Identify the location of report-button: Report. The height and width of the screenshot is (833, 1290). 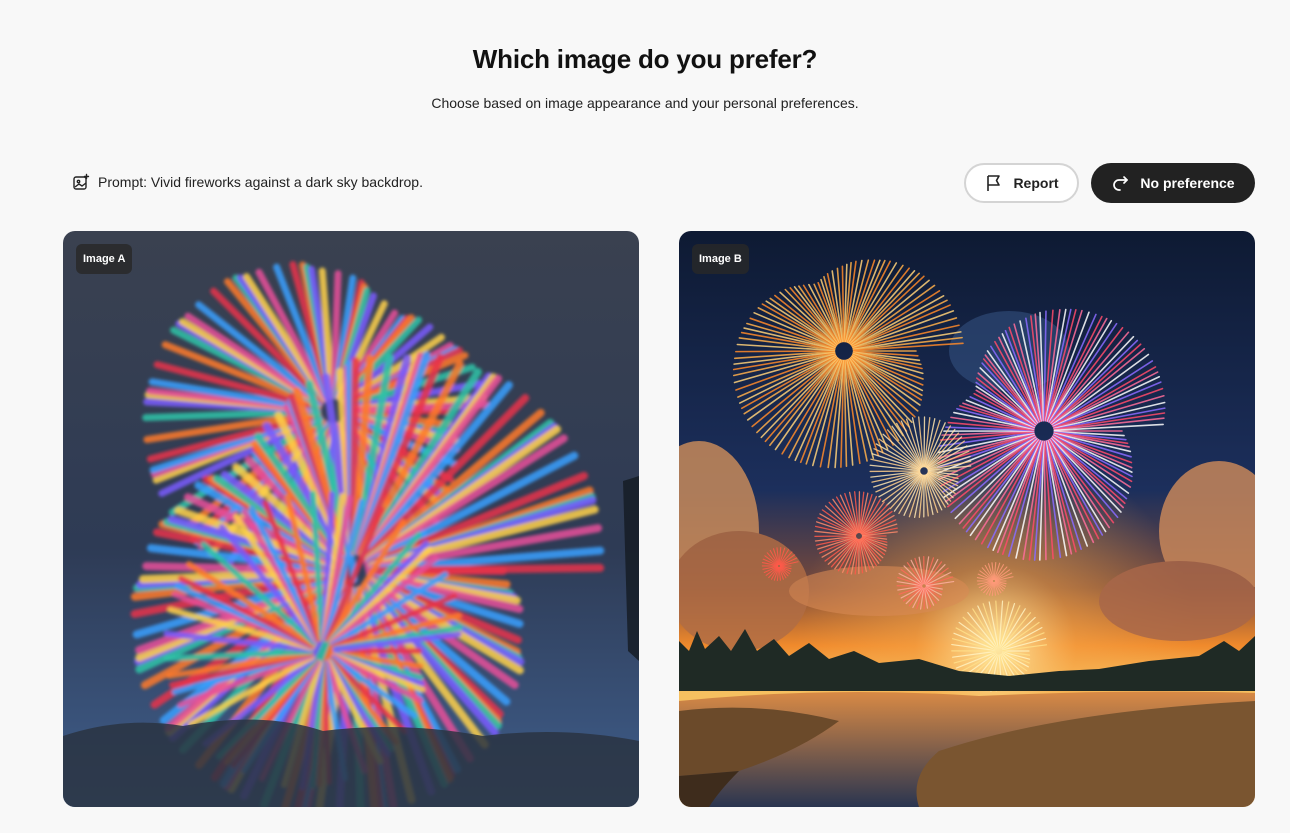
(1021, 183).